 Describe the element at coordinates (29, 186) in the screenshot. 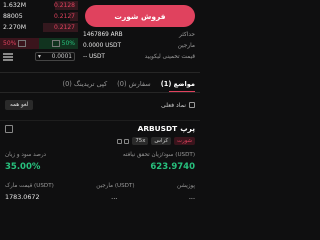

I see `mark-price-label: قیمت مارک (USDT)` at that location.